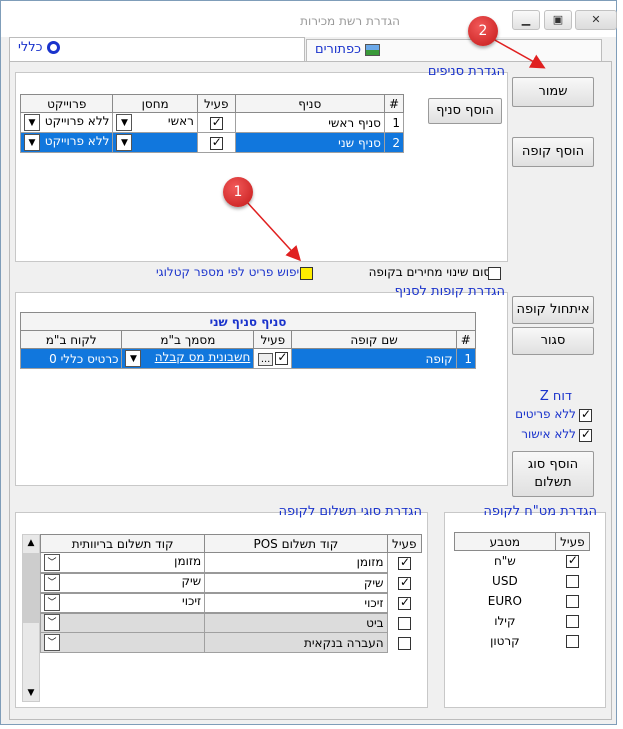  Describe the element at coordinates (212, 103) in the screenshot. I see `branches-header: # סניף פעיל מחסן פרוייקט` at that location.